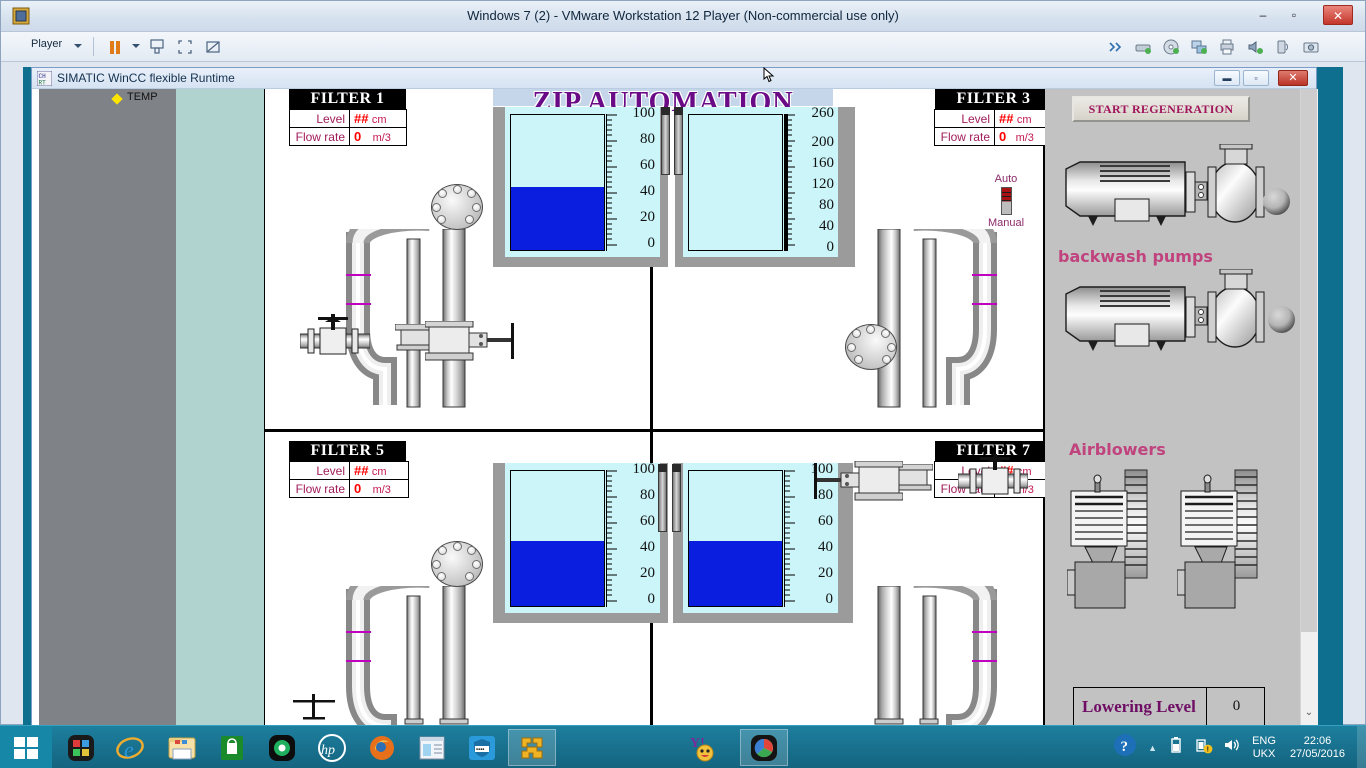 The height and width of the screenshot is (768, 1366). I want to click on wincc-minimize-button: ▬, so click(1227, 78).